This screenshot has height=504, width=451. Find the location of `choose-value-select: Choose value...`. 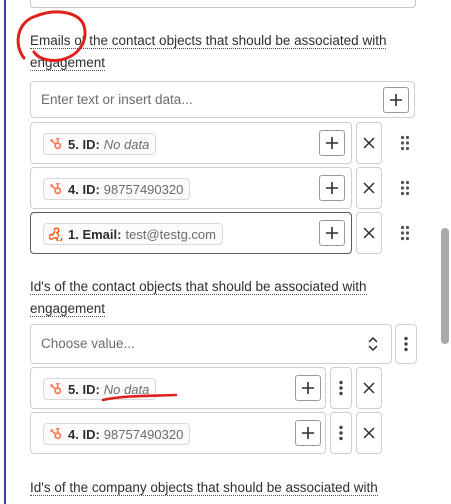

choose-value-select: Choose value... is located at coordinates (211, 344).